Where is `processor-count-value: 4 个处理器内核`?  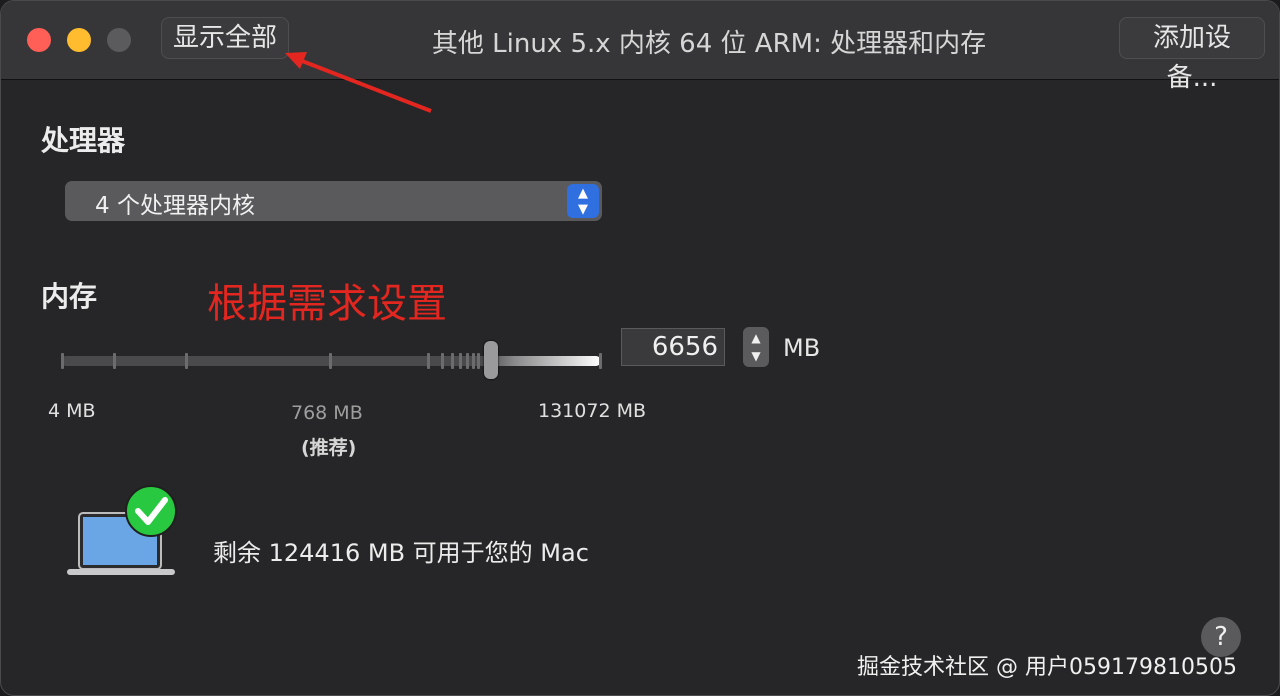 processor-count-value: 4 个处理器内核 is located at coordinates (175, 206).